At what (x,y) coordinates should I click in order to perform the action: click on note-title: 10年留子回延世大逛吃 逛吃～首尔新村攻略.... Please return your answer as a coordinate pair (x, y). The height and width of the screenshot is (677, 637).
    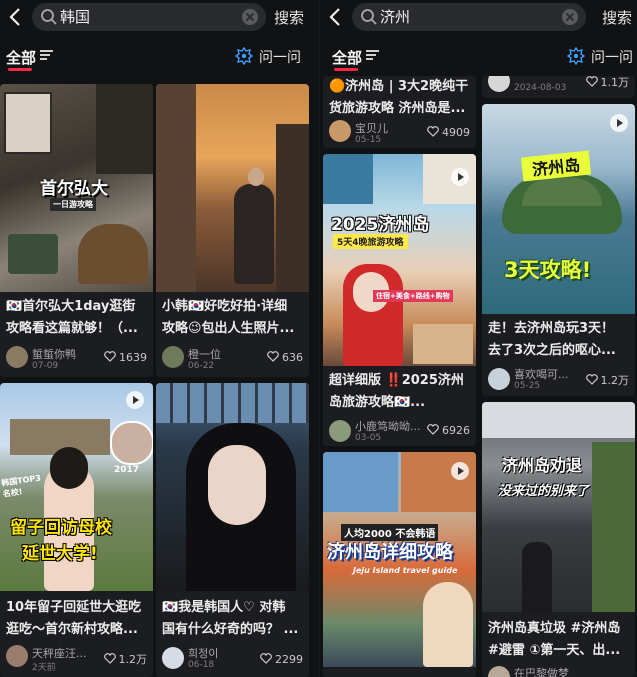
    Looking at the image, I should click on (74, 618).